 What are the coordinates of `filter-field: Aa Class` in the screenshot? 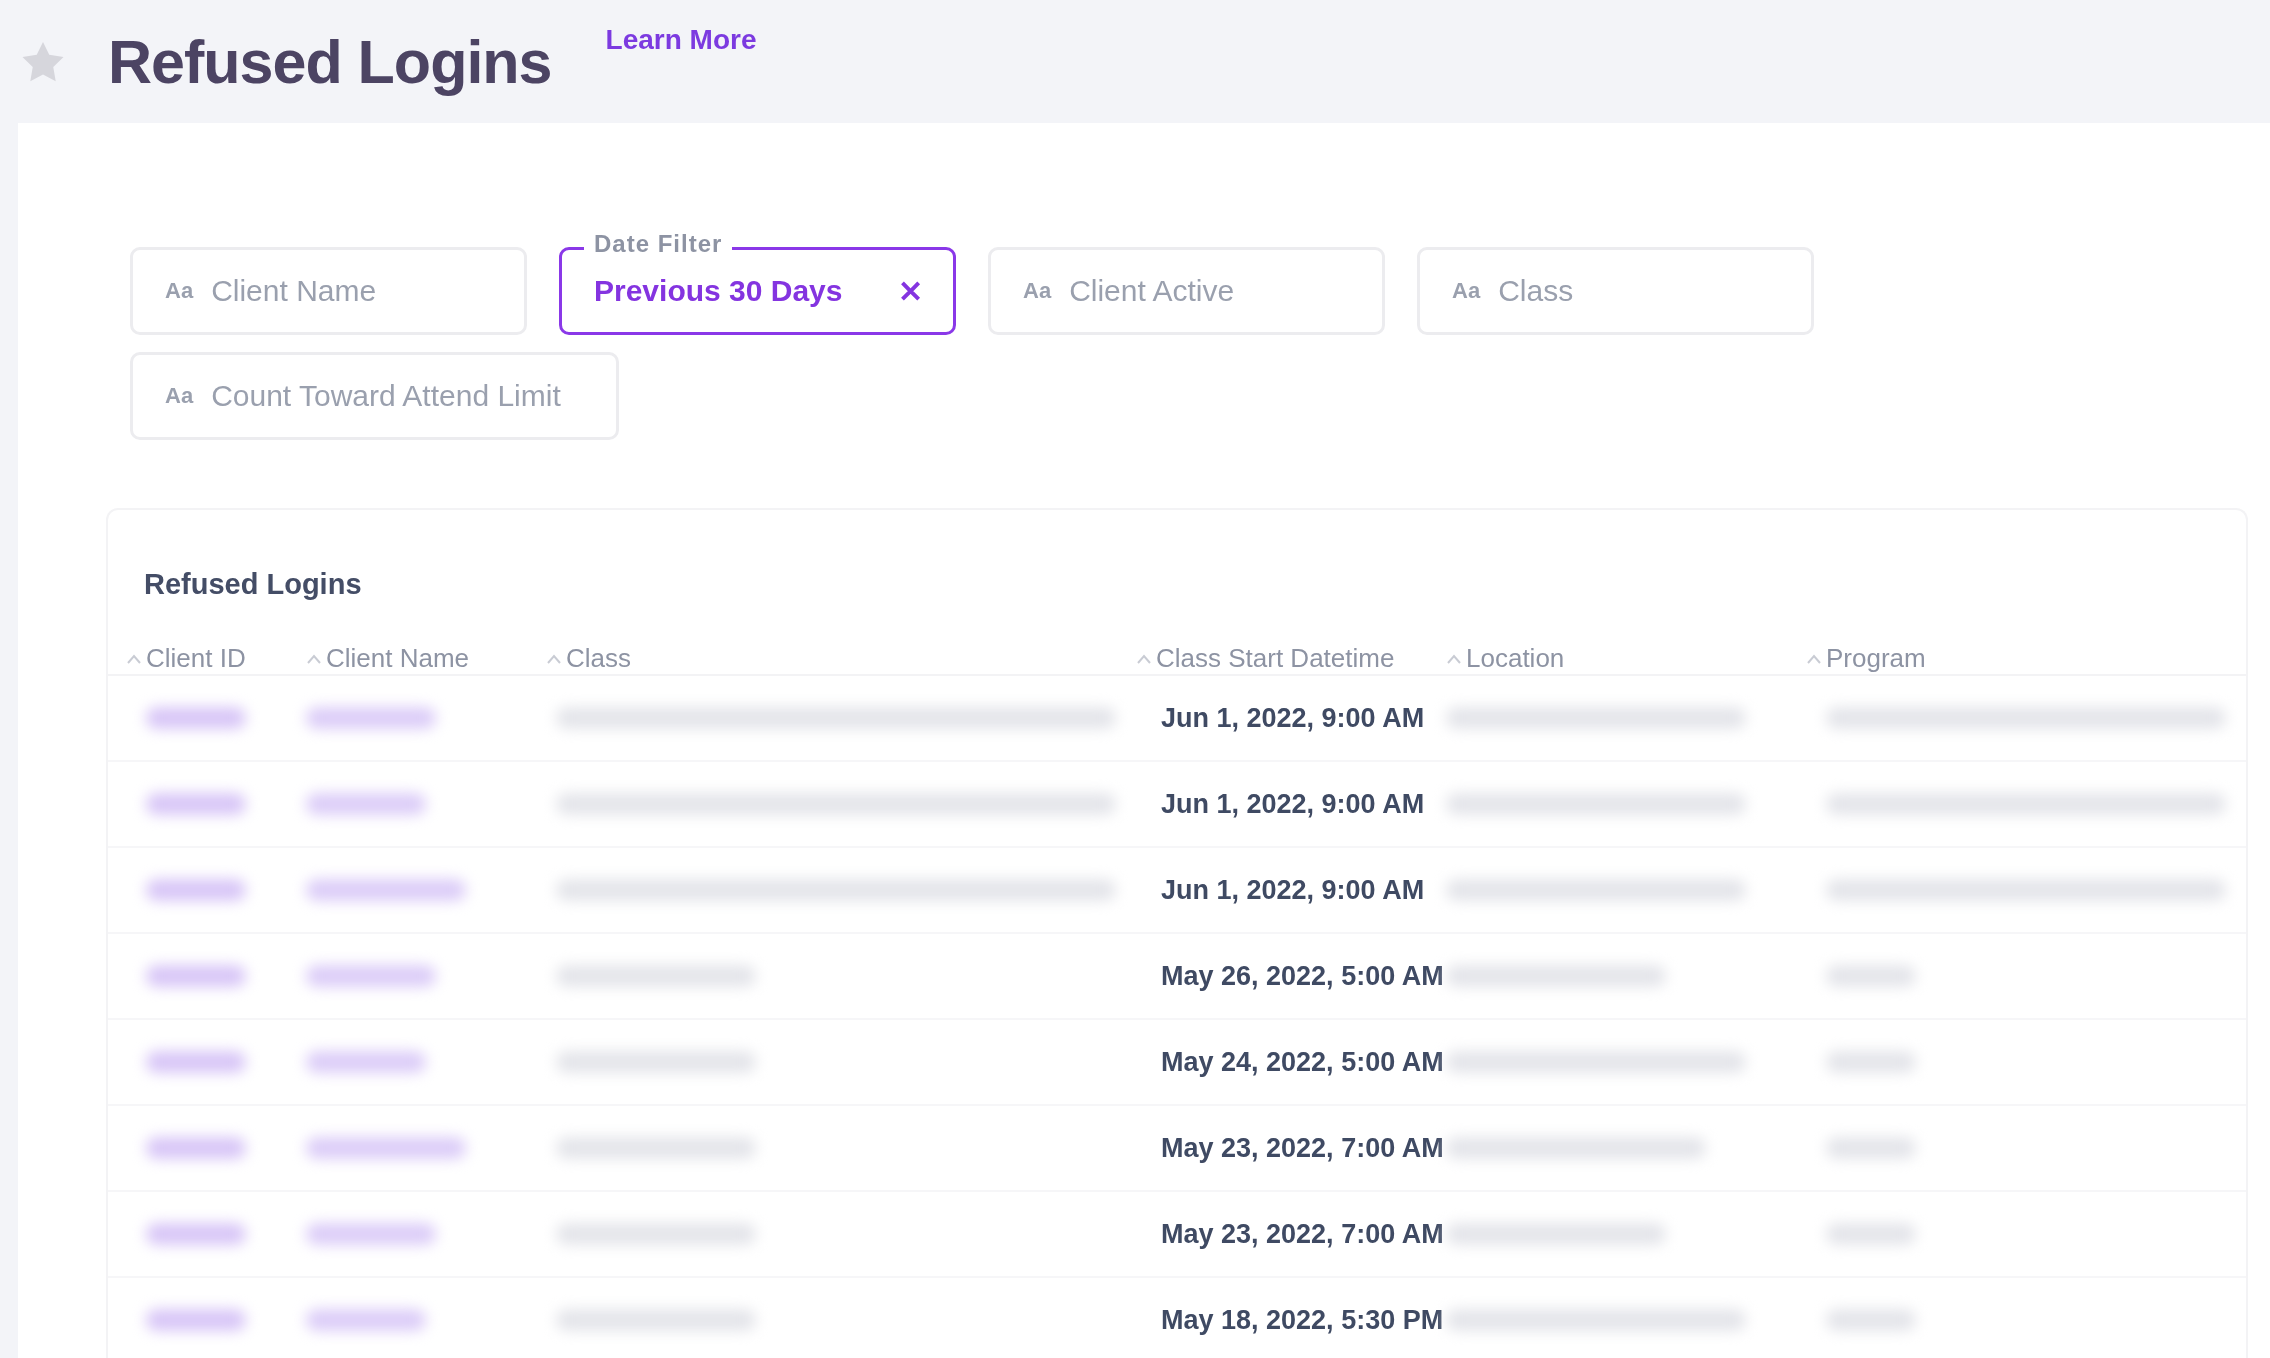 It's located at (1615, 291).